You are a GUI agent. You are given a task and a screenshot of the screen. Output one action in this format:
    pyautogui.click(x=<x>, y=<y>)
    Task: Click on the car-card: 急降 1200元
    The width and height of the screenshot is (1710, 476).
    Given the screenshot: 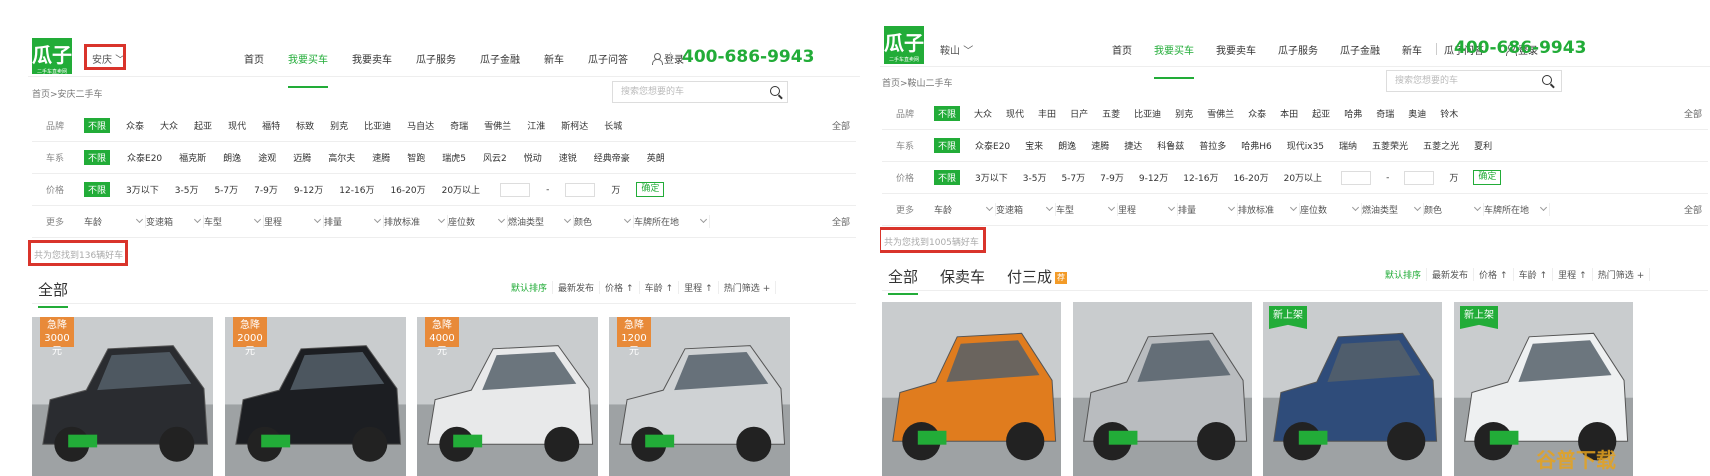 What is the action you would take?
    pyautogui.click(x=699, y=396)
    